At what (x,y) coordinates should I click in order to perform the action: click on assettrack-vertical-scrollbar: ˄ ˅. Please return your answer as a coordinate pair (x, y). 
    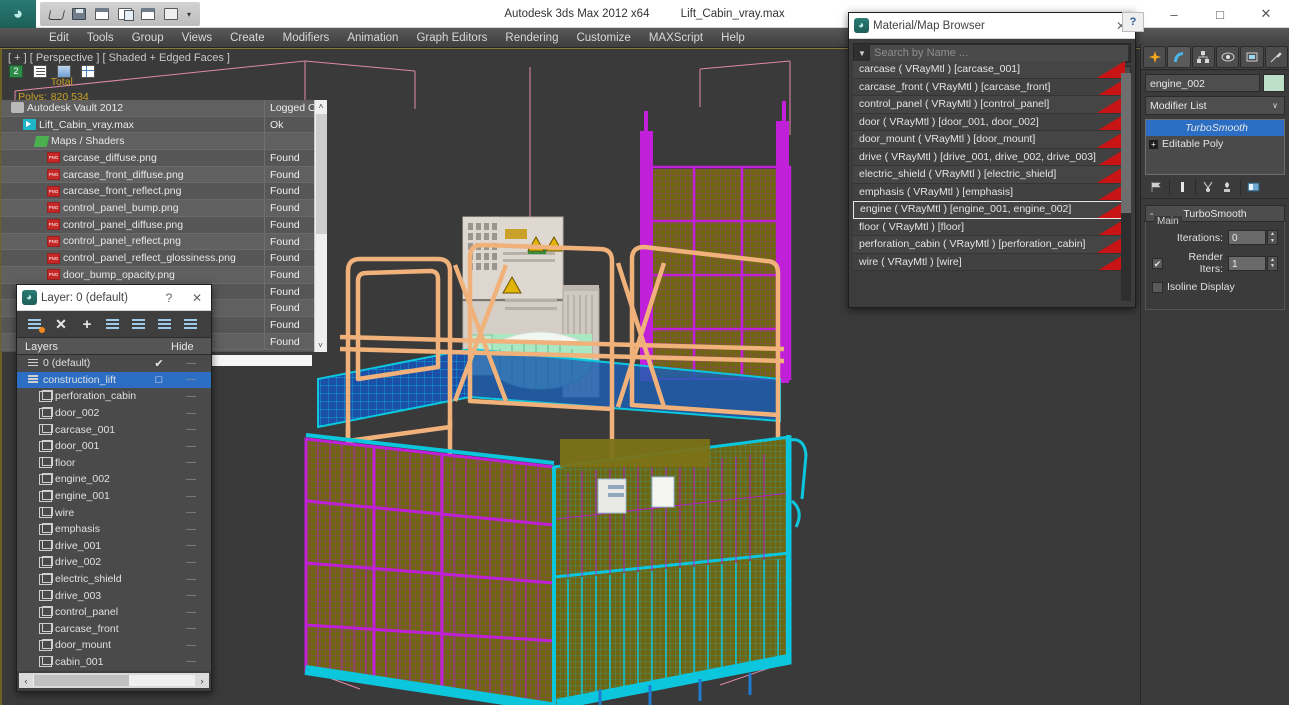
    Looking at the image, I should click on (320, 226).